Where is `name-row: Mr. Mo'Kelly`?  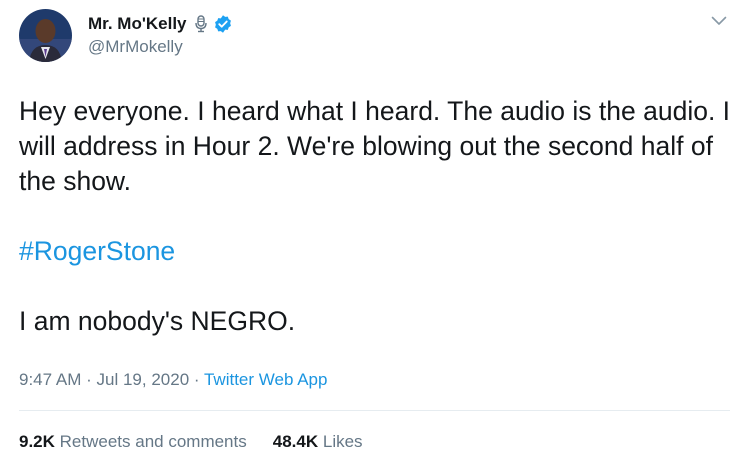
name-row: Mr. Mo'Kelly is located at coordinates (160, 24).